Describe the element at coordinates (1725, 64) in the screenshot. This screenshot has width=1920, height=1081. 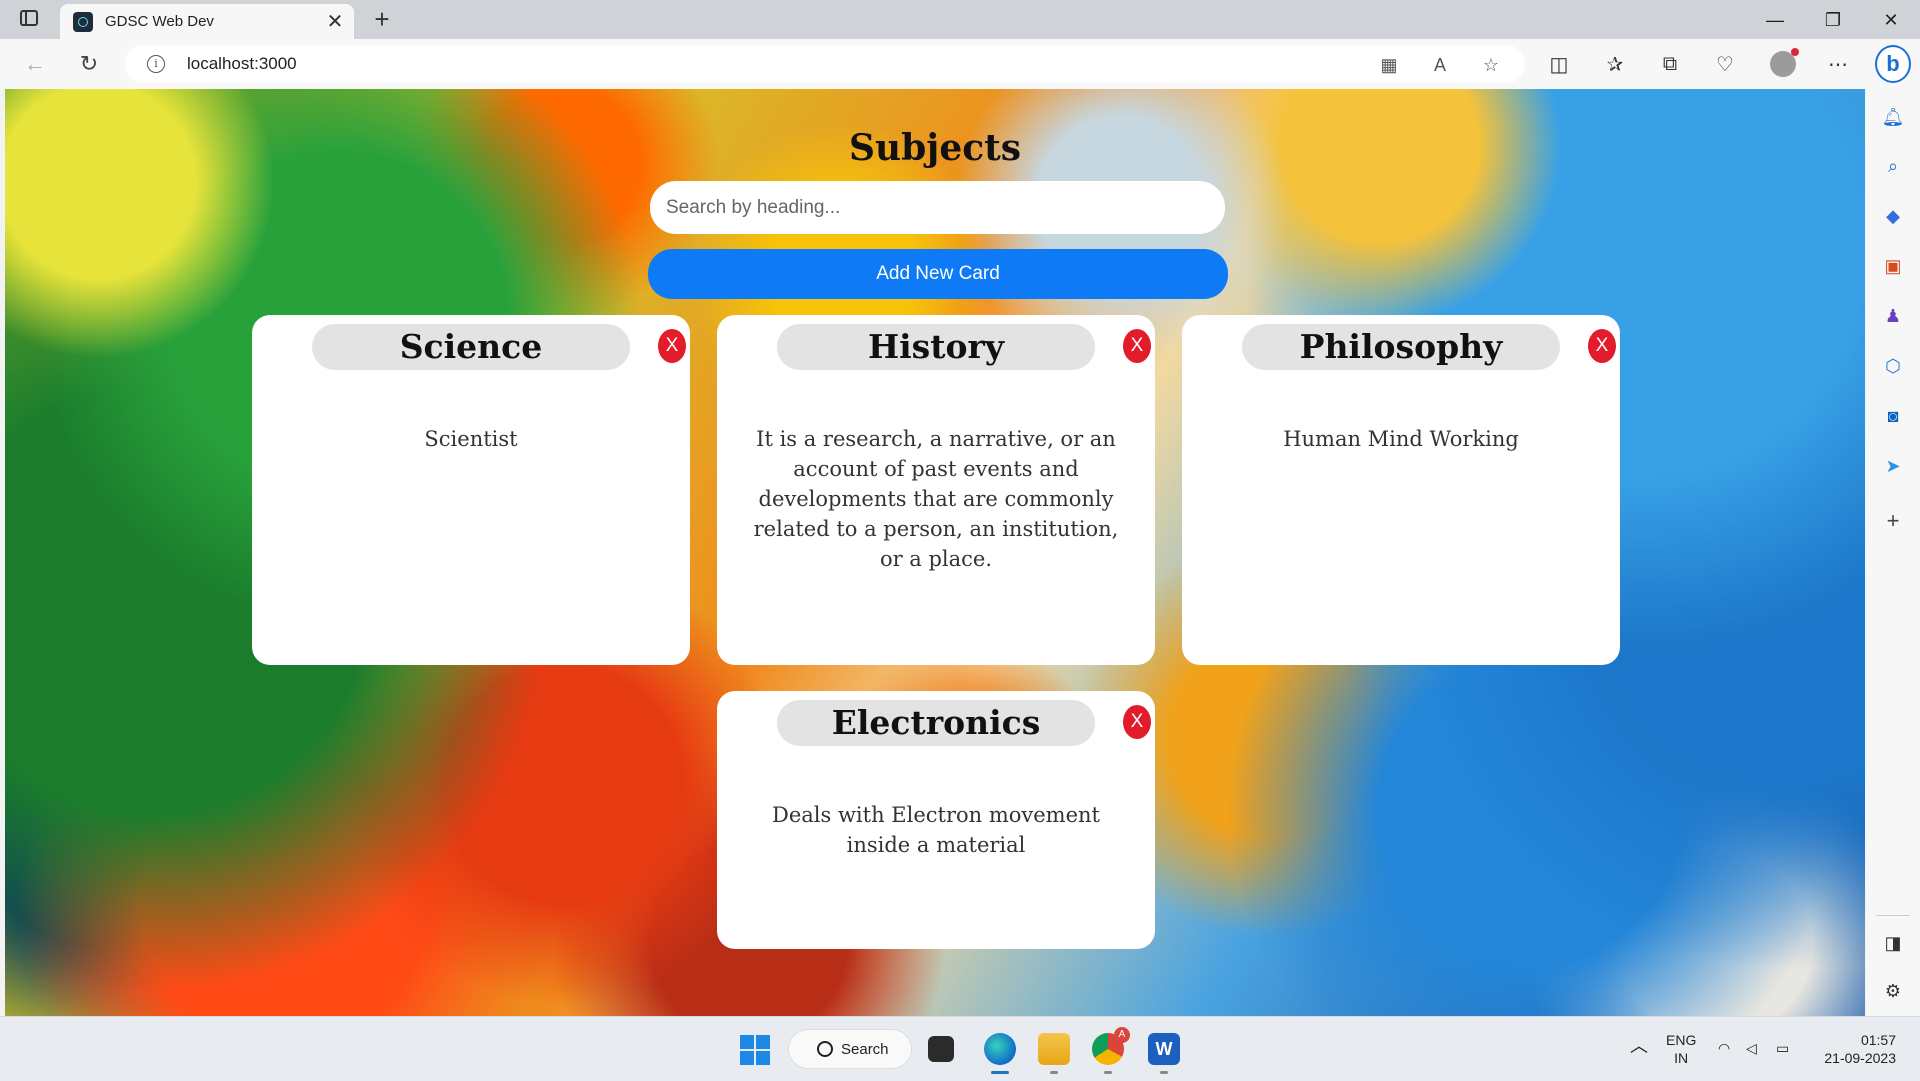
I see `browser-essentials-icon: ♡` at that location.